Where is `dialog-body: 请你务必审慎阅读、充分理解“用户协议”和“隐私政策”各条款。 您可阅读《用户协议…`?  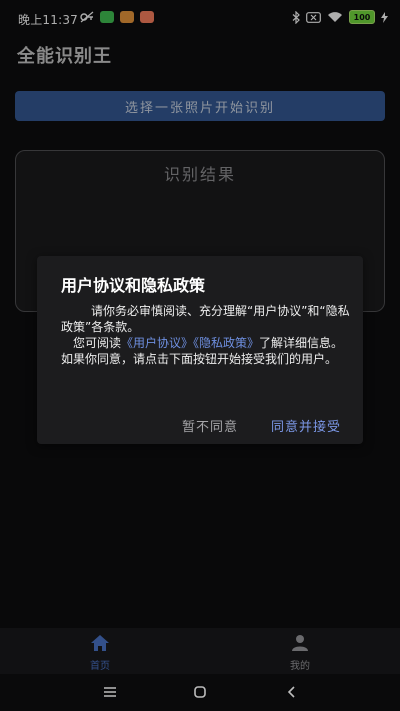
dialog-body: 请你务必审慎阅读、充分理解“用户协议”和“隐私政策”各条款。 您可阅读《用户协议… is located at coordinates (206, 335).